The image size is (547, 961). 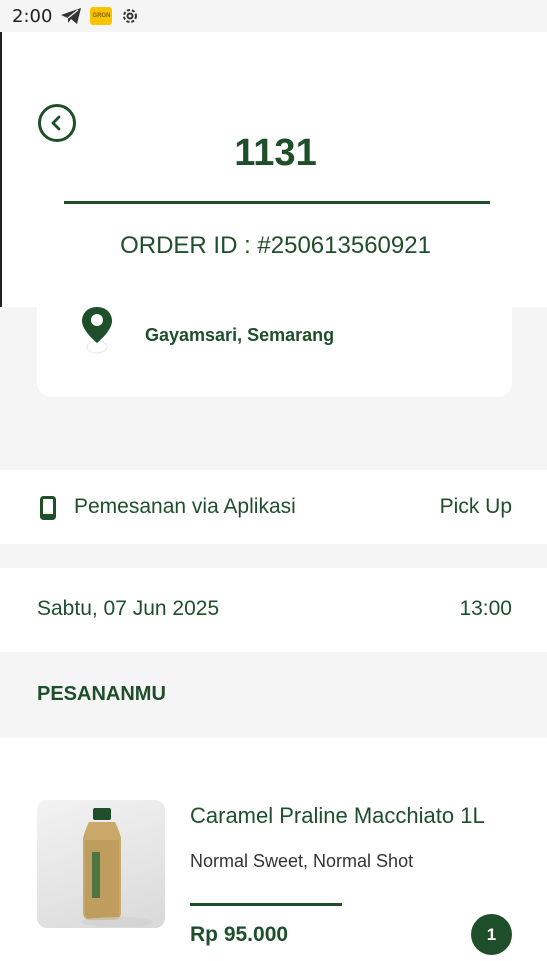 What do you see at coordinates (101, 864) in the screenshot?
I see `product-image` at bounding box center [101, 864].